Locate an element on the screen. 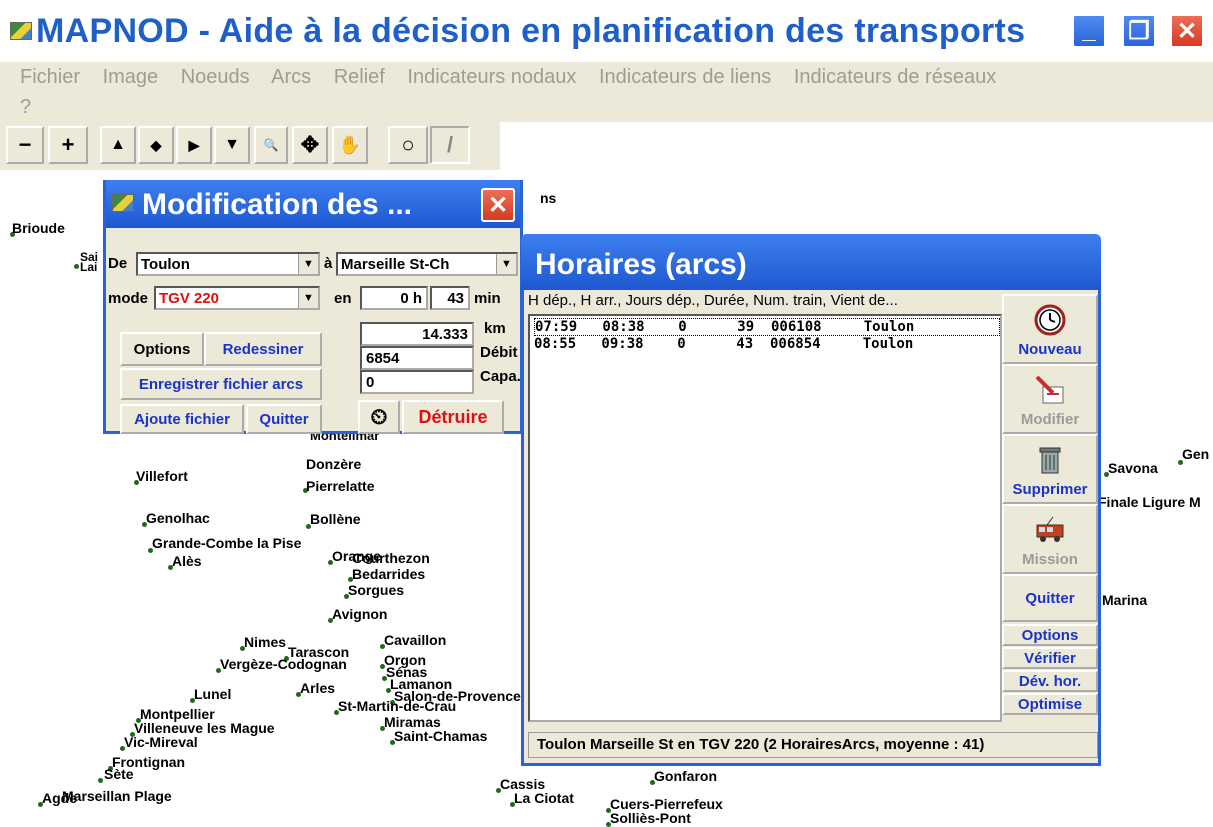  km-field: 14.333 is located at coordinates (417, 334).